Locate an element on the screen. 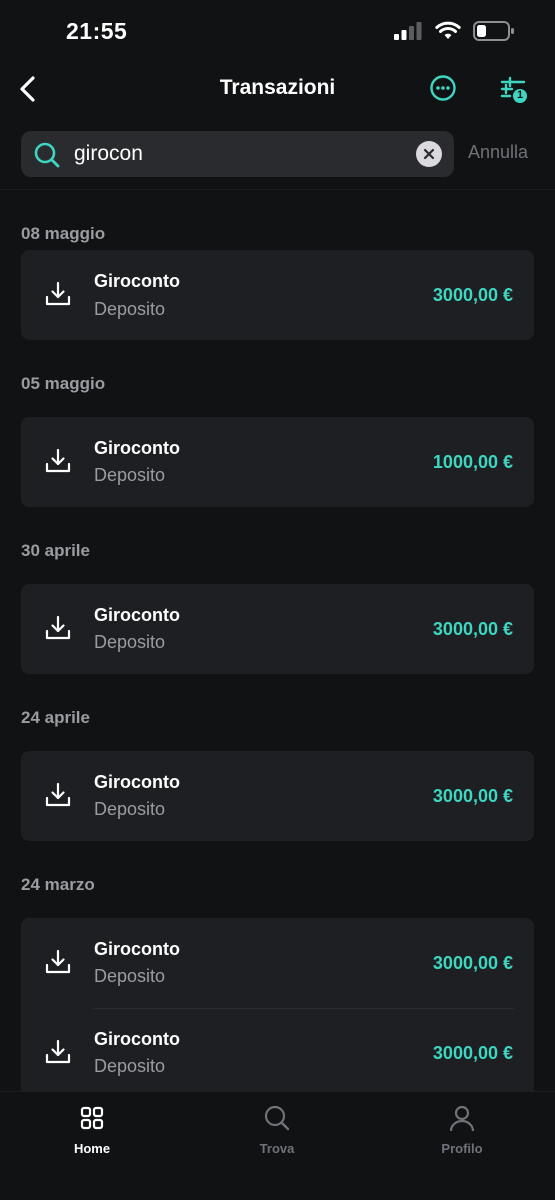 The height and width of the screenshot is (1200, 555). tab-bar: Home Trova Profilo is located at coordinates (277, 1145).